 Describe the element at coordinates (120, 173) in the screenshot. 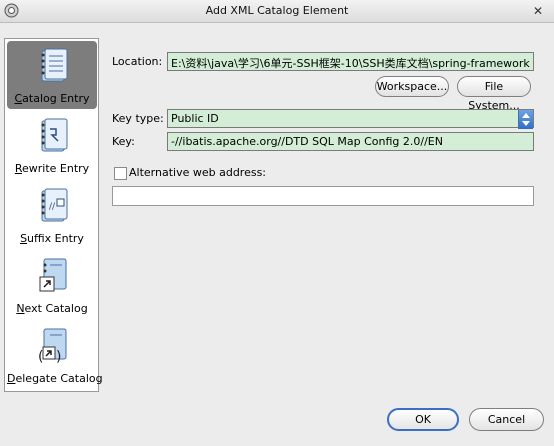

I see `alternative-web-address-checkbox` at that location.